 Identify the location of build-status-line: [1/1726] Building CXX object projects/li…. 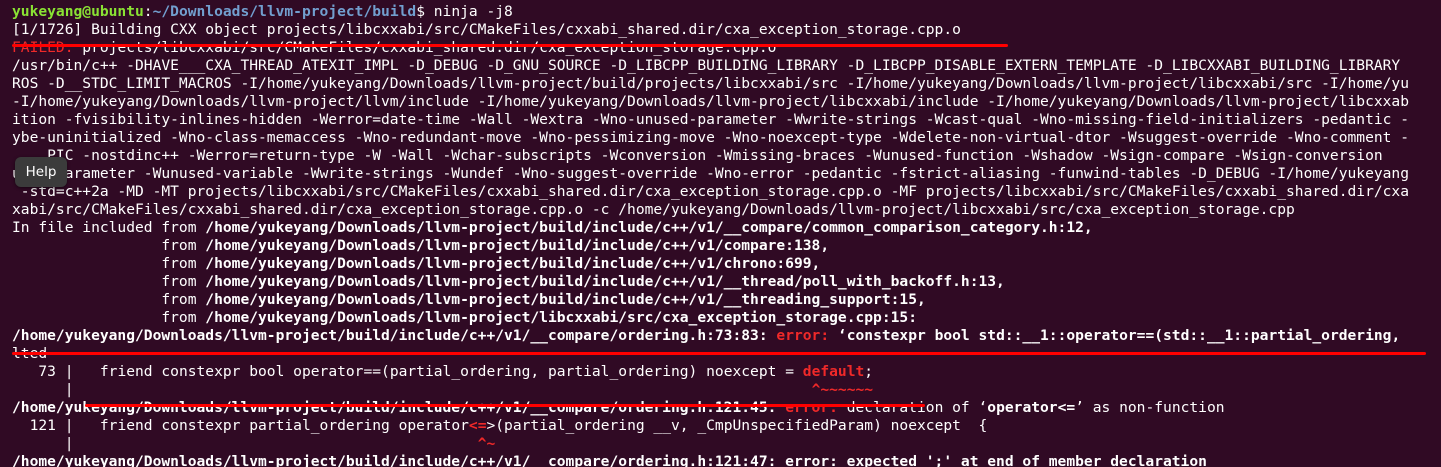
(486, 29).